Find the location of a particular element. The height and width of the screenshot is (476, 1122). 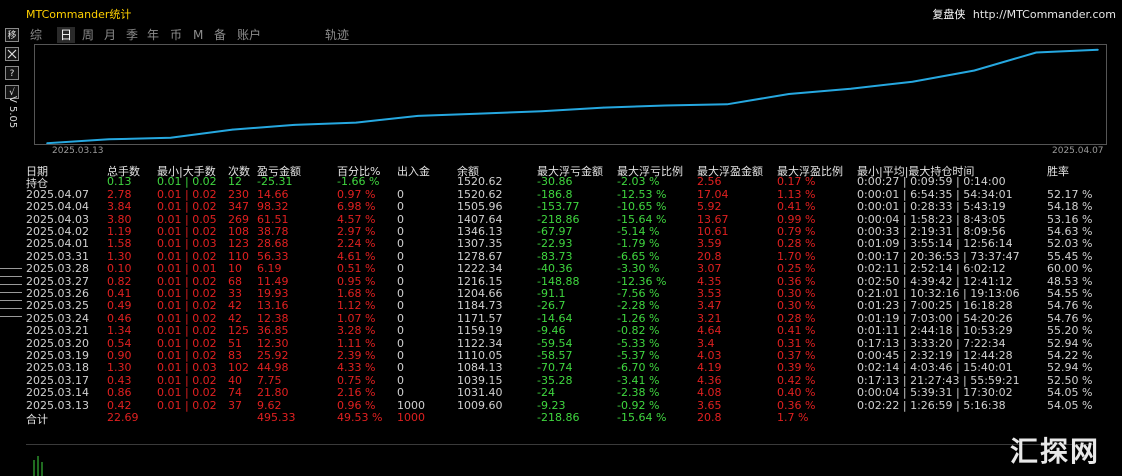

row-hold-time: 0:00:33 | 2:19:31 | 8:09:56 is located at coordinates (931, 231).